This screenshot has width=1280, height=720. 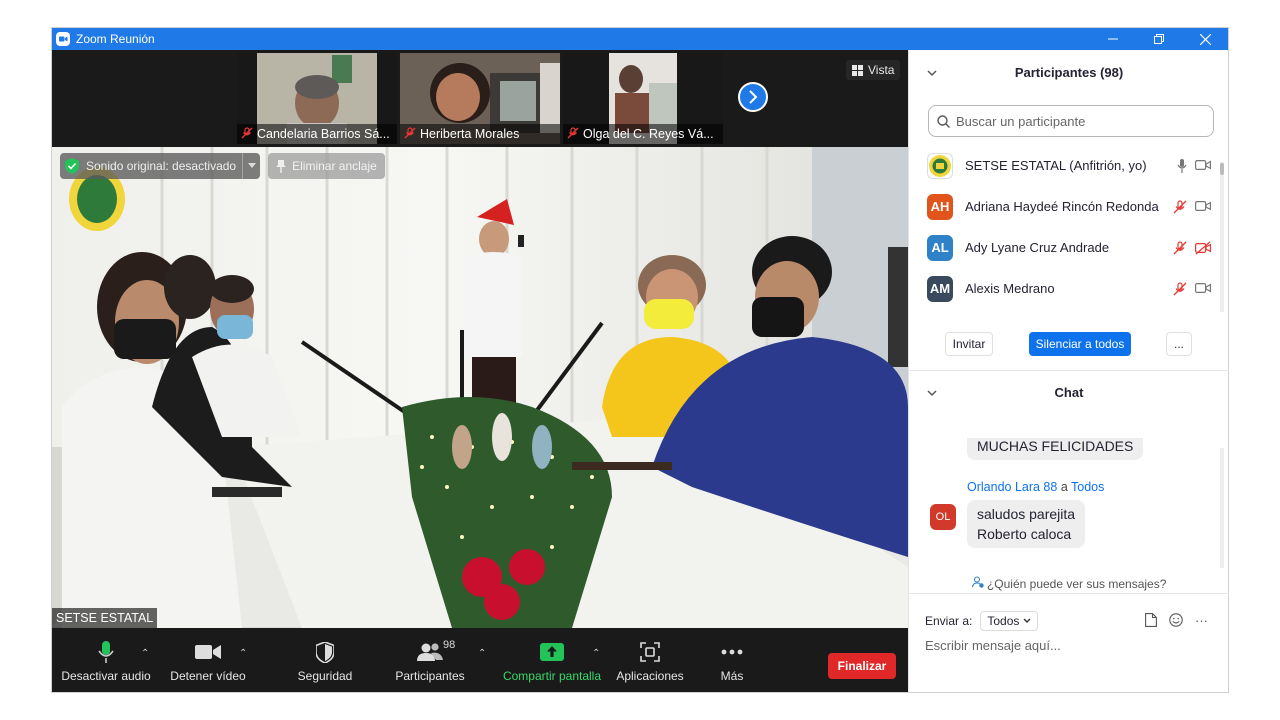 I want to click on participants-button: 98 Participantes, so click(x=430, y=660).